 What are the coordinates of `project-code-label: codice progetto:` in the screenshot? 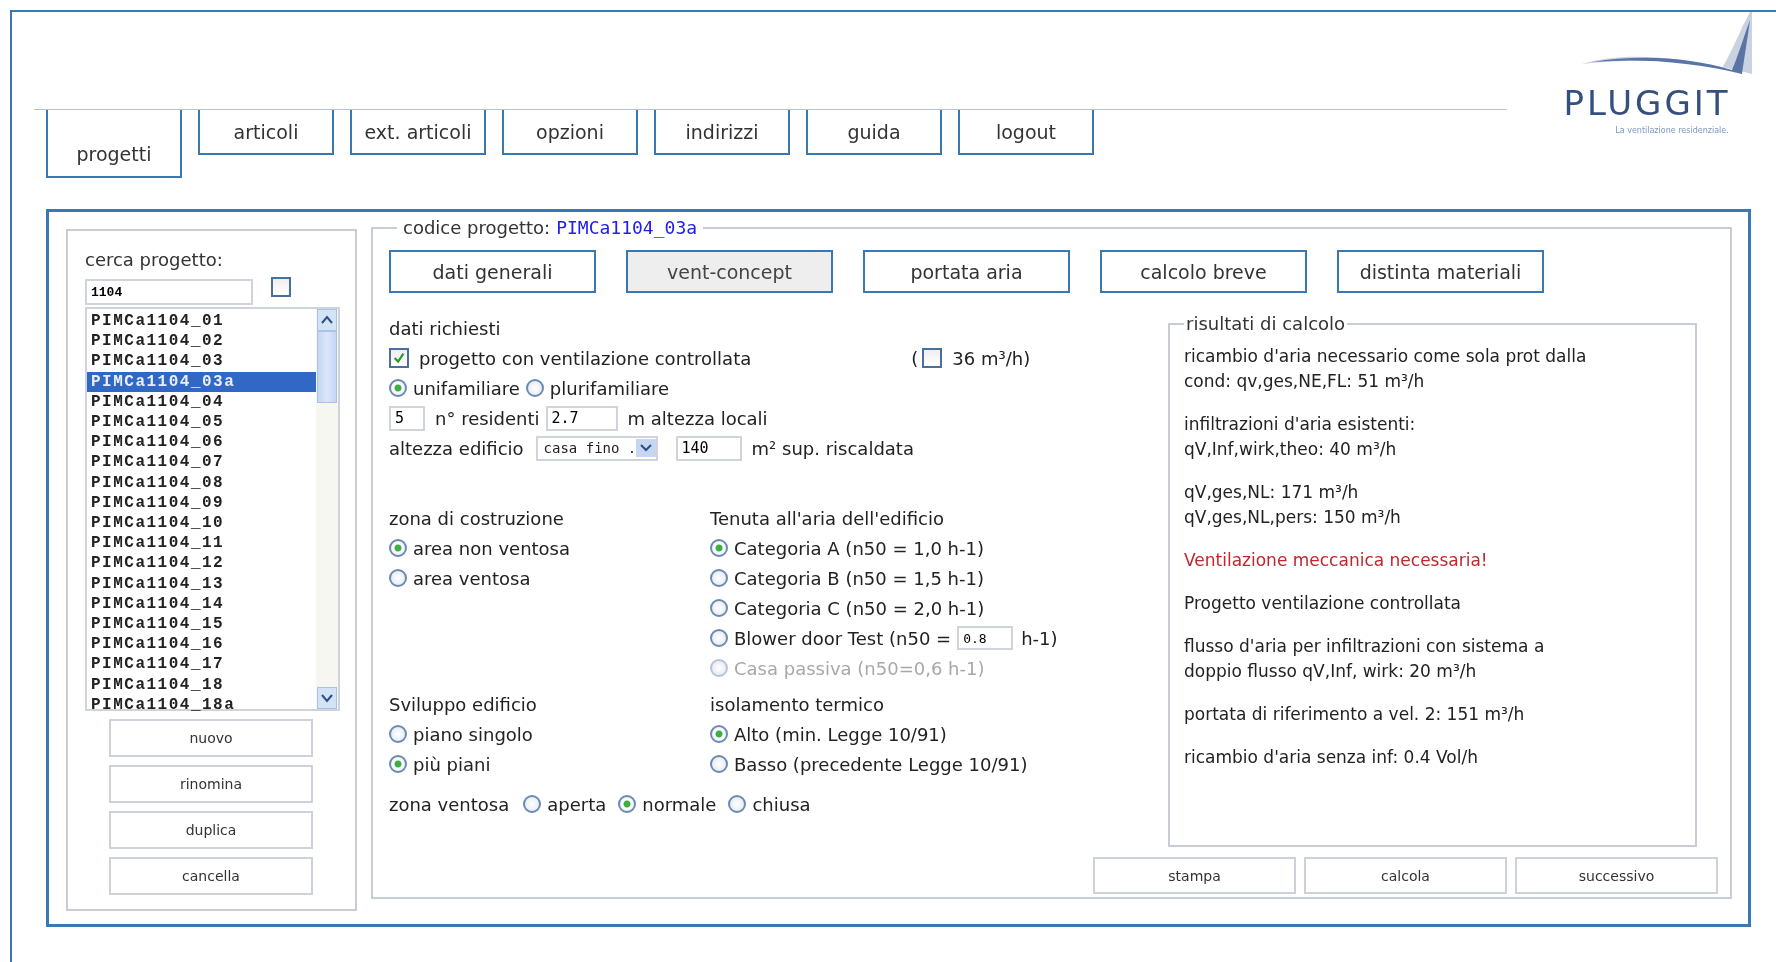 It's located at (477, 227).